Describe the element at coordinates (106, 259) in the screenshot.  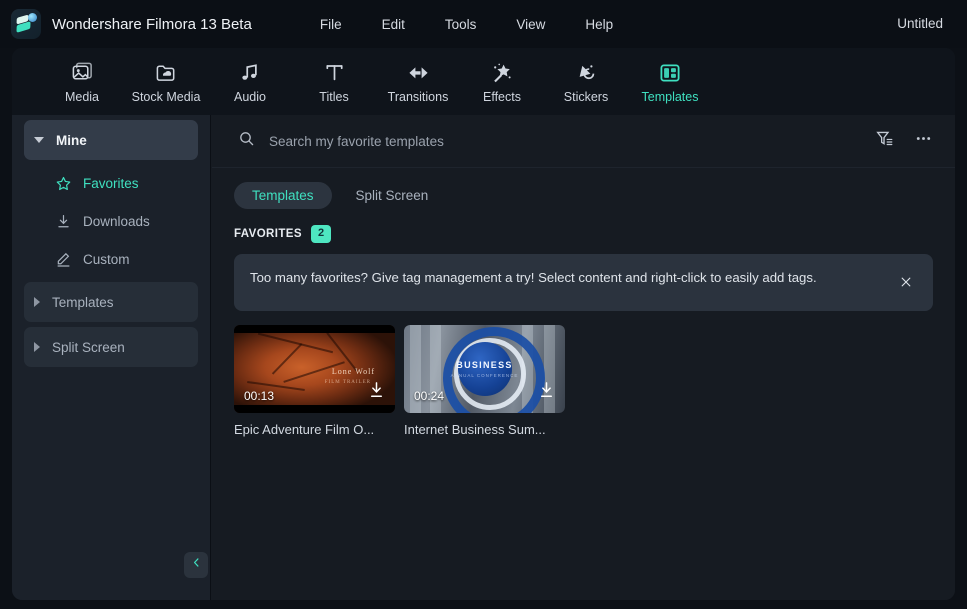
I see `sidebar-label-custom: Custom` at that location.